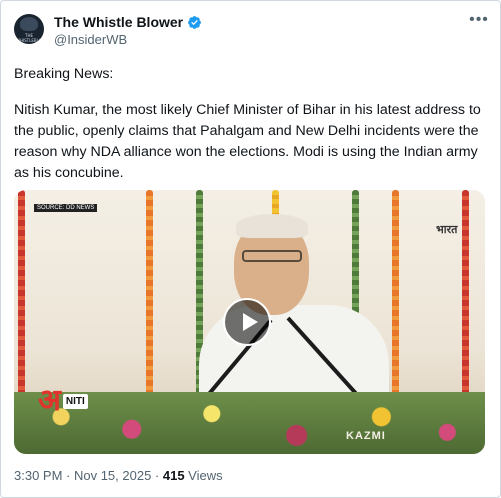 The image size is (501, 498). I want to click on views-label: Views, so click(203, 475).